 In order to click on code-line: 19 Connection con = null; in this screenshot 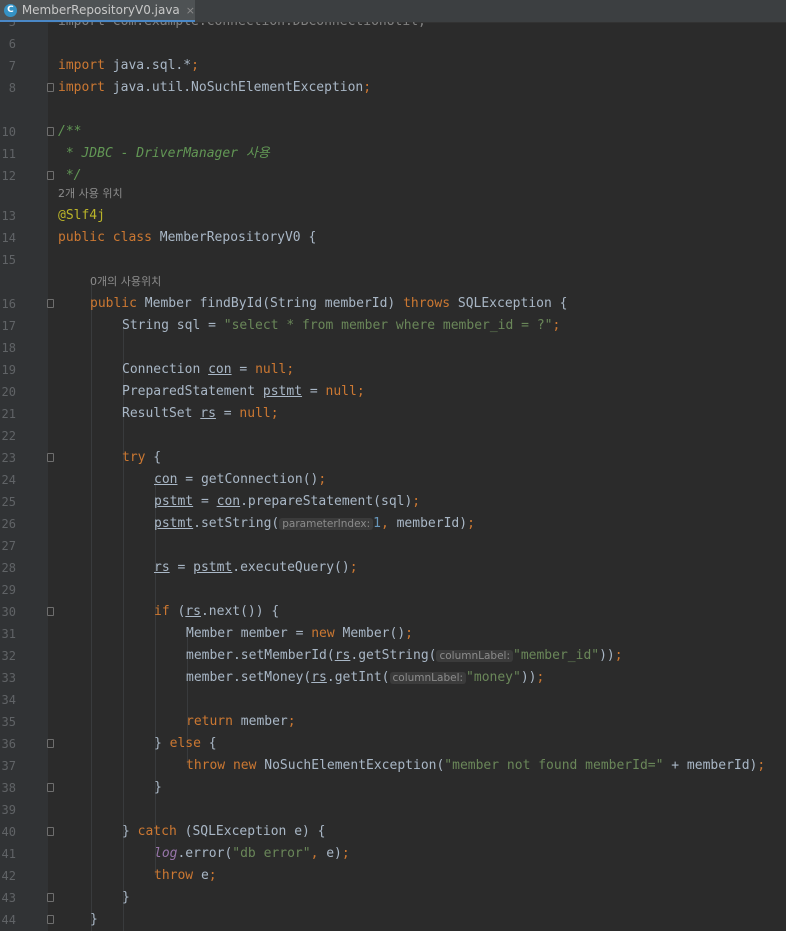, I will do `click(393, 370)`.